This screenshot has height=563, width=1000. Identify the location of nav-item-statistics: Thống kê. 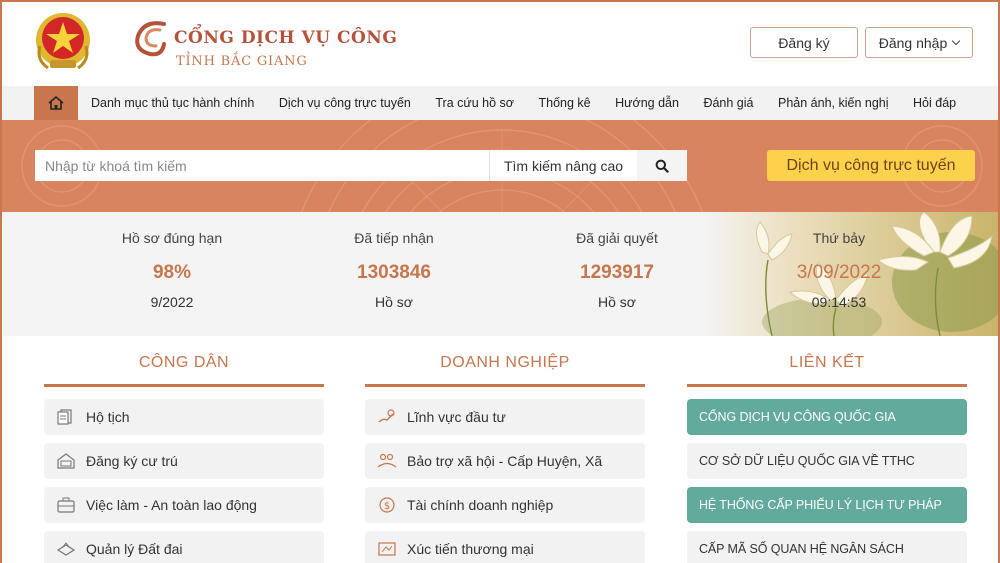
(565, 103).